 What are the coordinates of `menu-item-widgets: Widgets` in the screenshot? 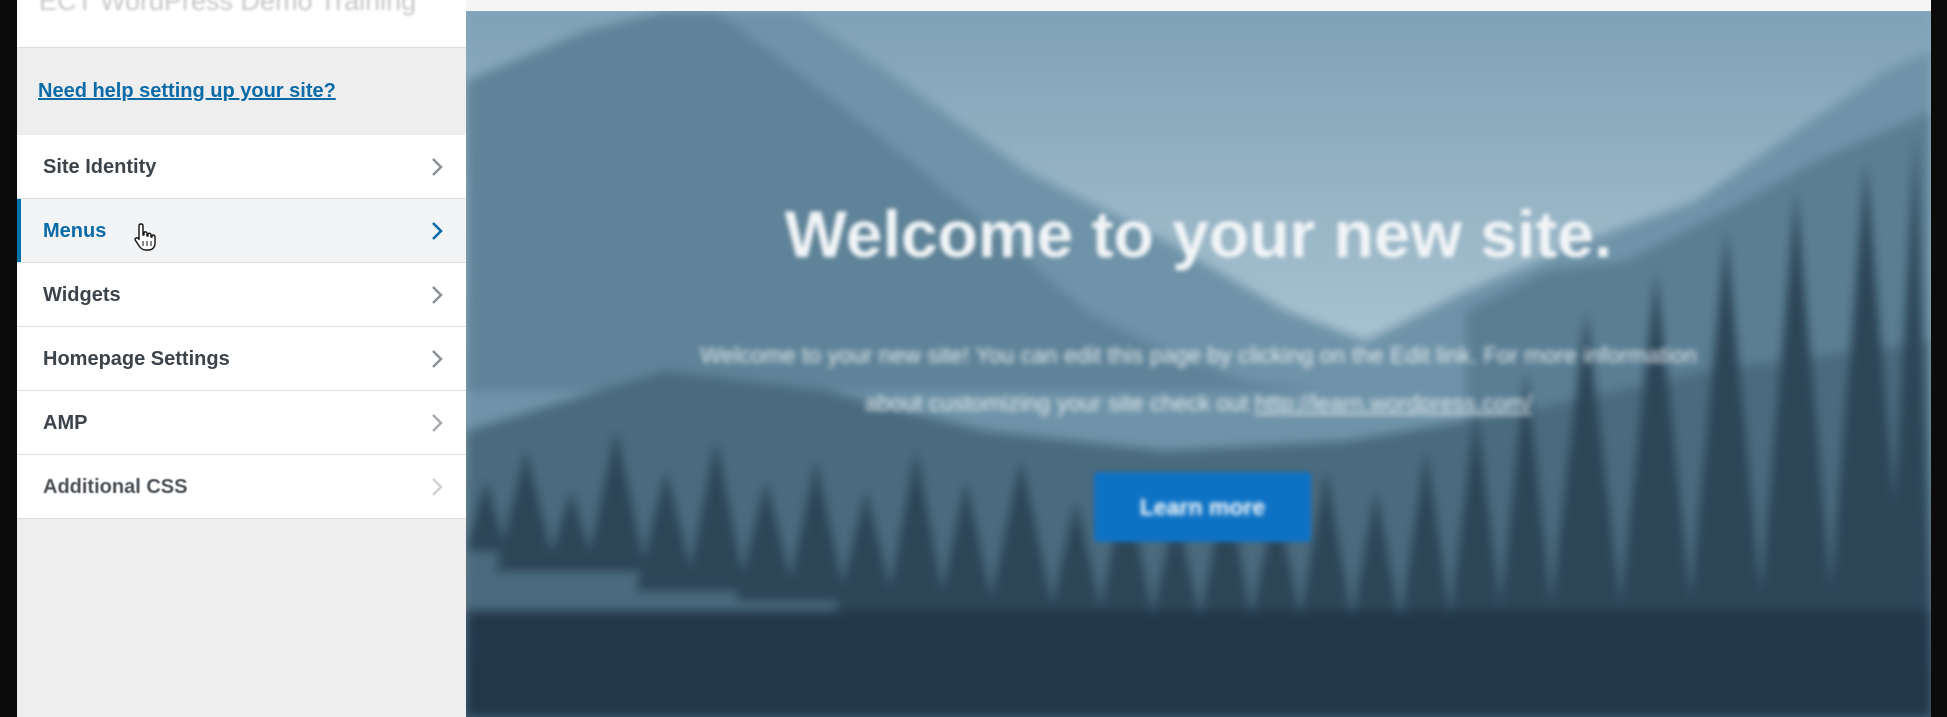 It's located at (241, 295).